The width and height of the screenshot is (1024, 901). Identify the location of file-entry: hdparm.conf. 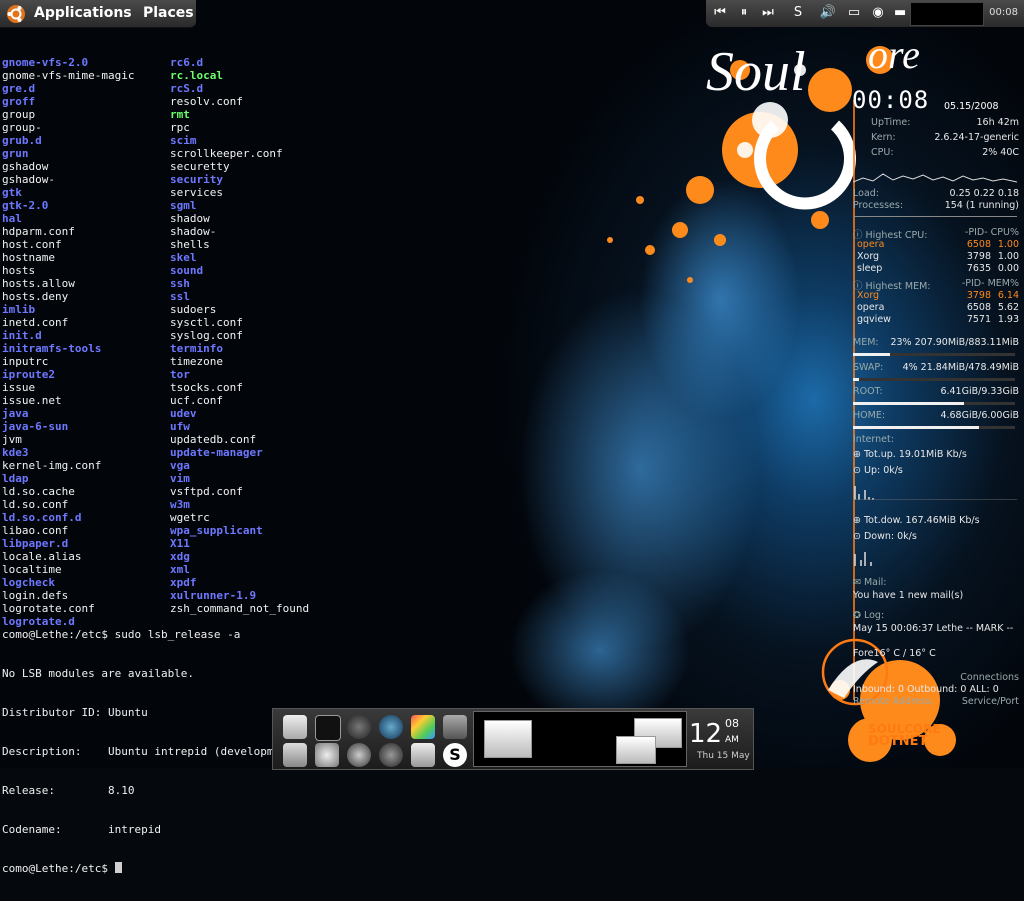
(38, 231).